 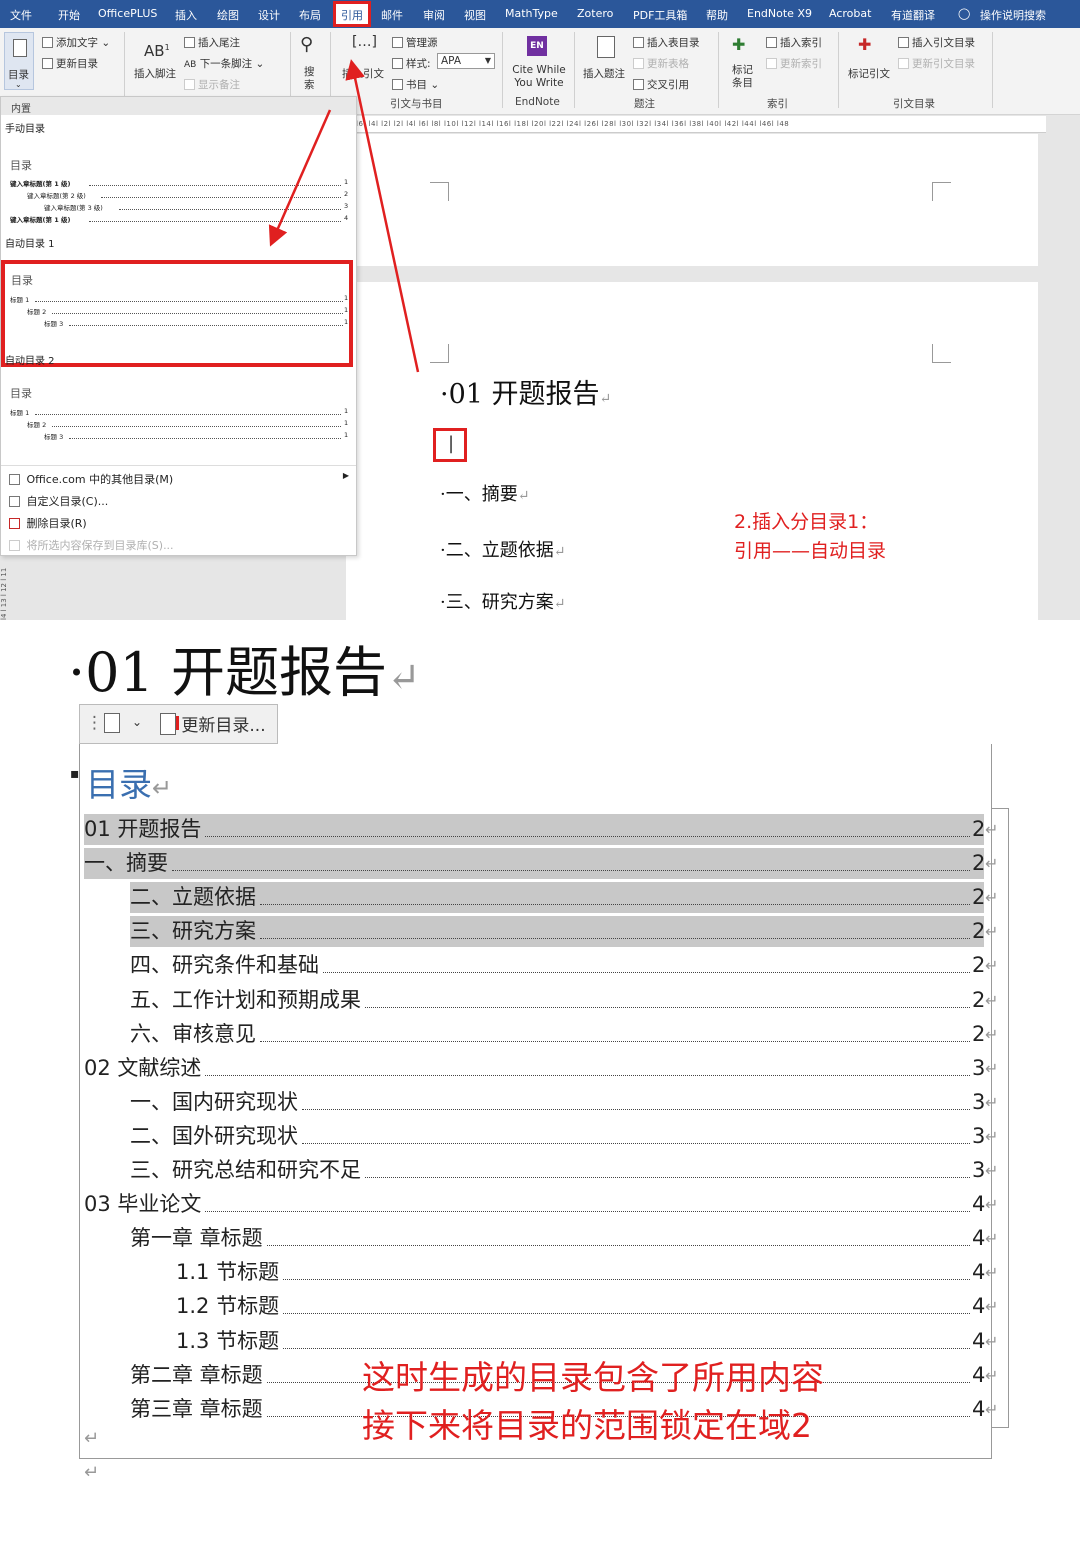 What do you see at coordinates (564, 898) in the screenshot?
I see `toc-entry: 二、立题依据 2 ↵` at bounding box center [564, 898].